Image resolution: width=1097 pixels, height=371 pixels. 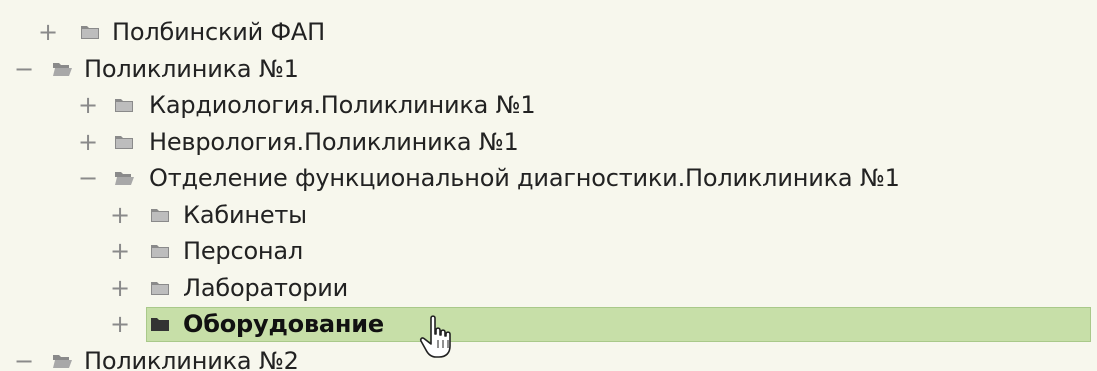 I want to click on tree-node-label: Кардиология.Поликлиника №1, so click(x=342, y=105).